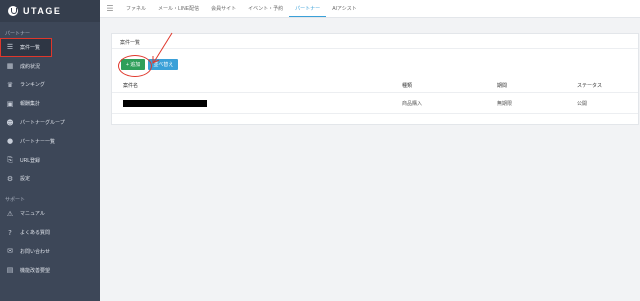 This screenshot has height=301, width=640. Describe the element at coordinates (15, 200) in the screenshot. I see `sidebar-section-support: サポート` at that location.